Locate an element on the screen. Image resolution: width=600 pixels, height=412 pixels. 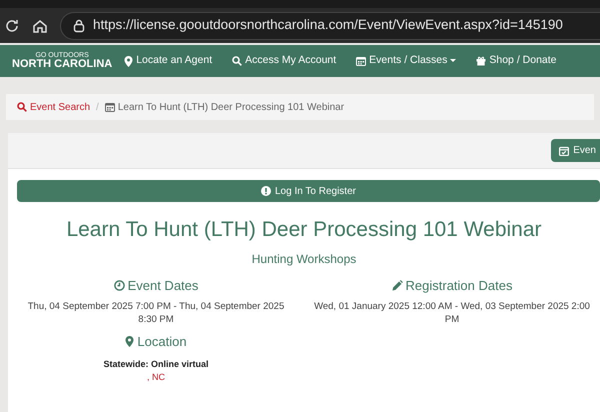
pencil-icon is located at coordinates (397, 285).